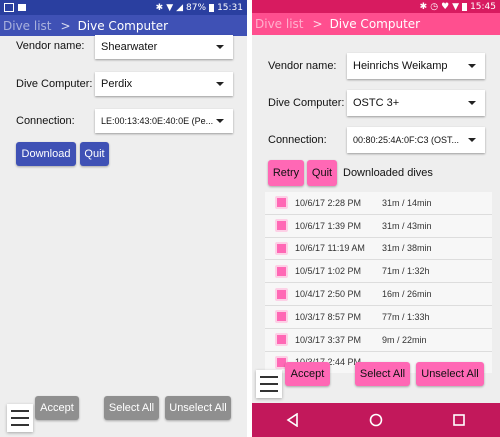 Image resolution: width=500 pixels, height=437 pixels. What do you see at coordinates (22, 7) in the screenshot?
I see `mail-notification-icon` at bounding box center [22, 7].